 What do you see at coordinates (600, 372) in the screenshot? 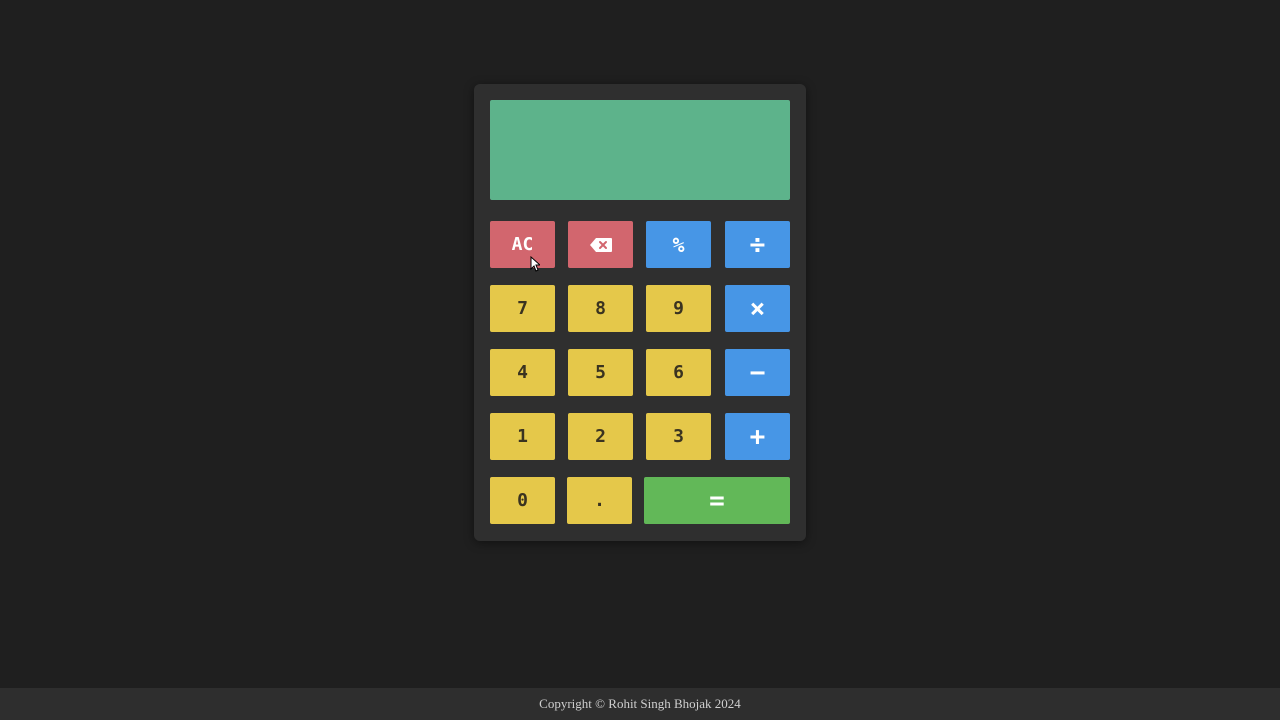
I see `key-5: 5` at bounding box center [600, 372].